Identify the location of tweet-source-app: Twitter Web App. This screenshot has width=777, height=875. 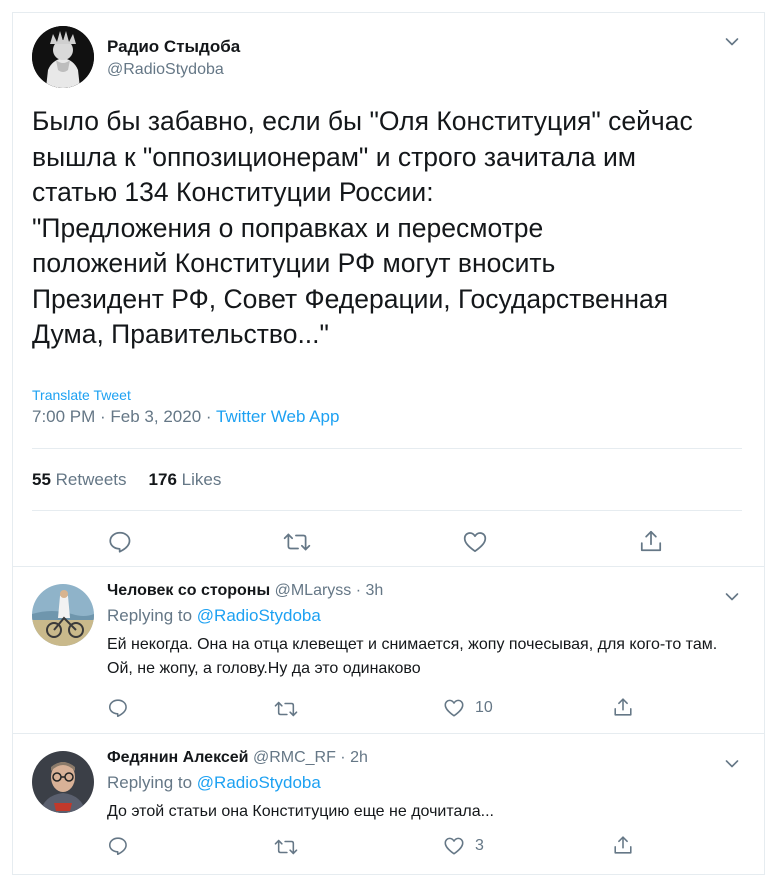
(277, 416).